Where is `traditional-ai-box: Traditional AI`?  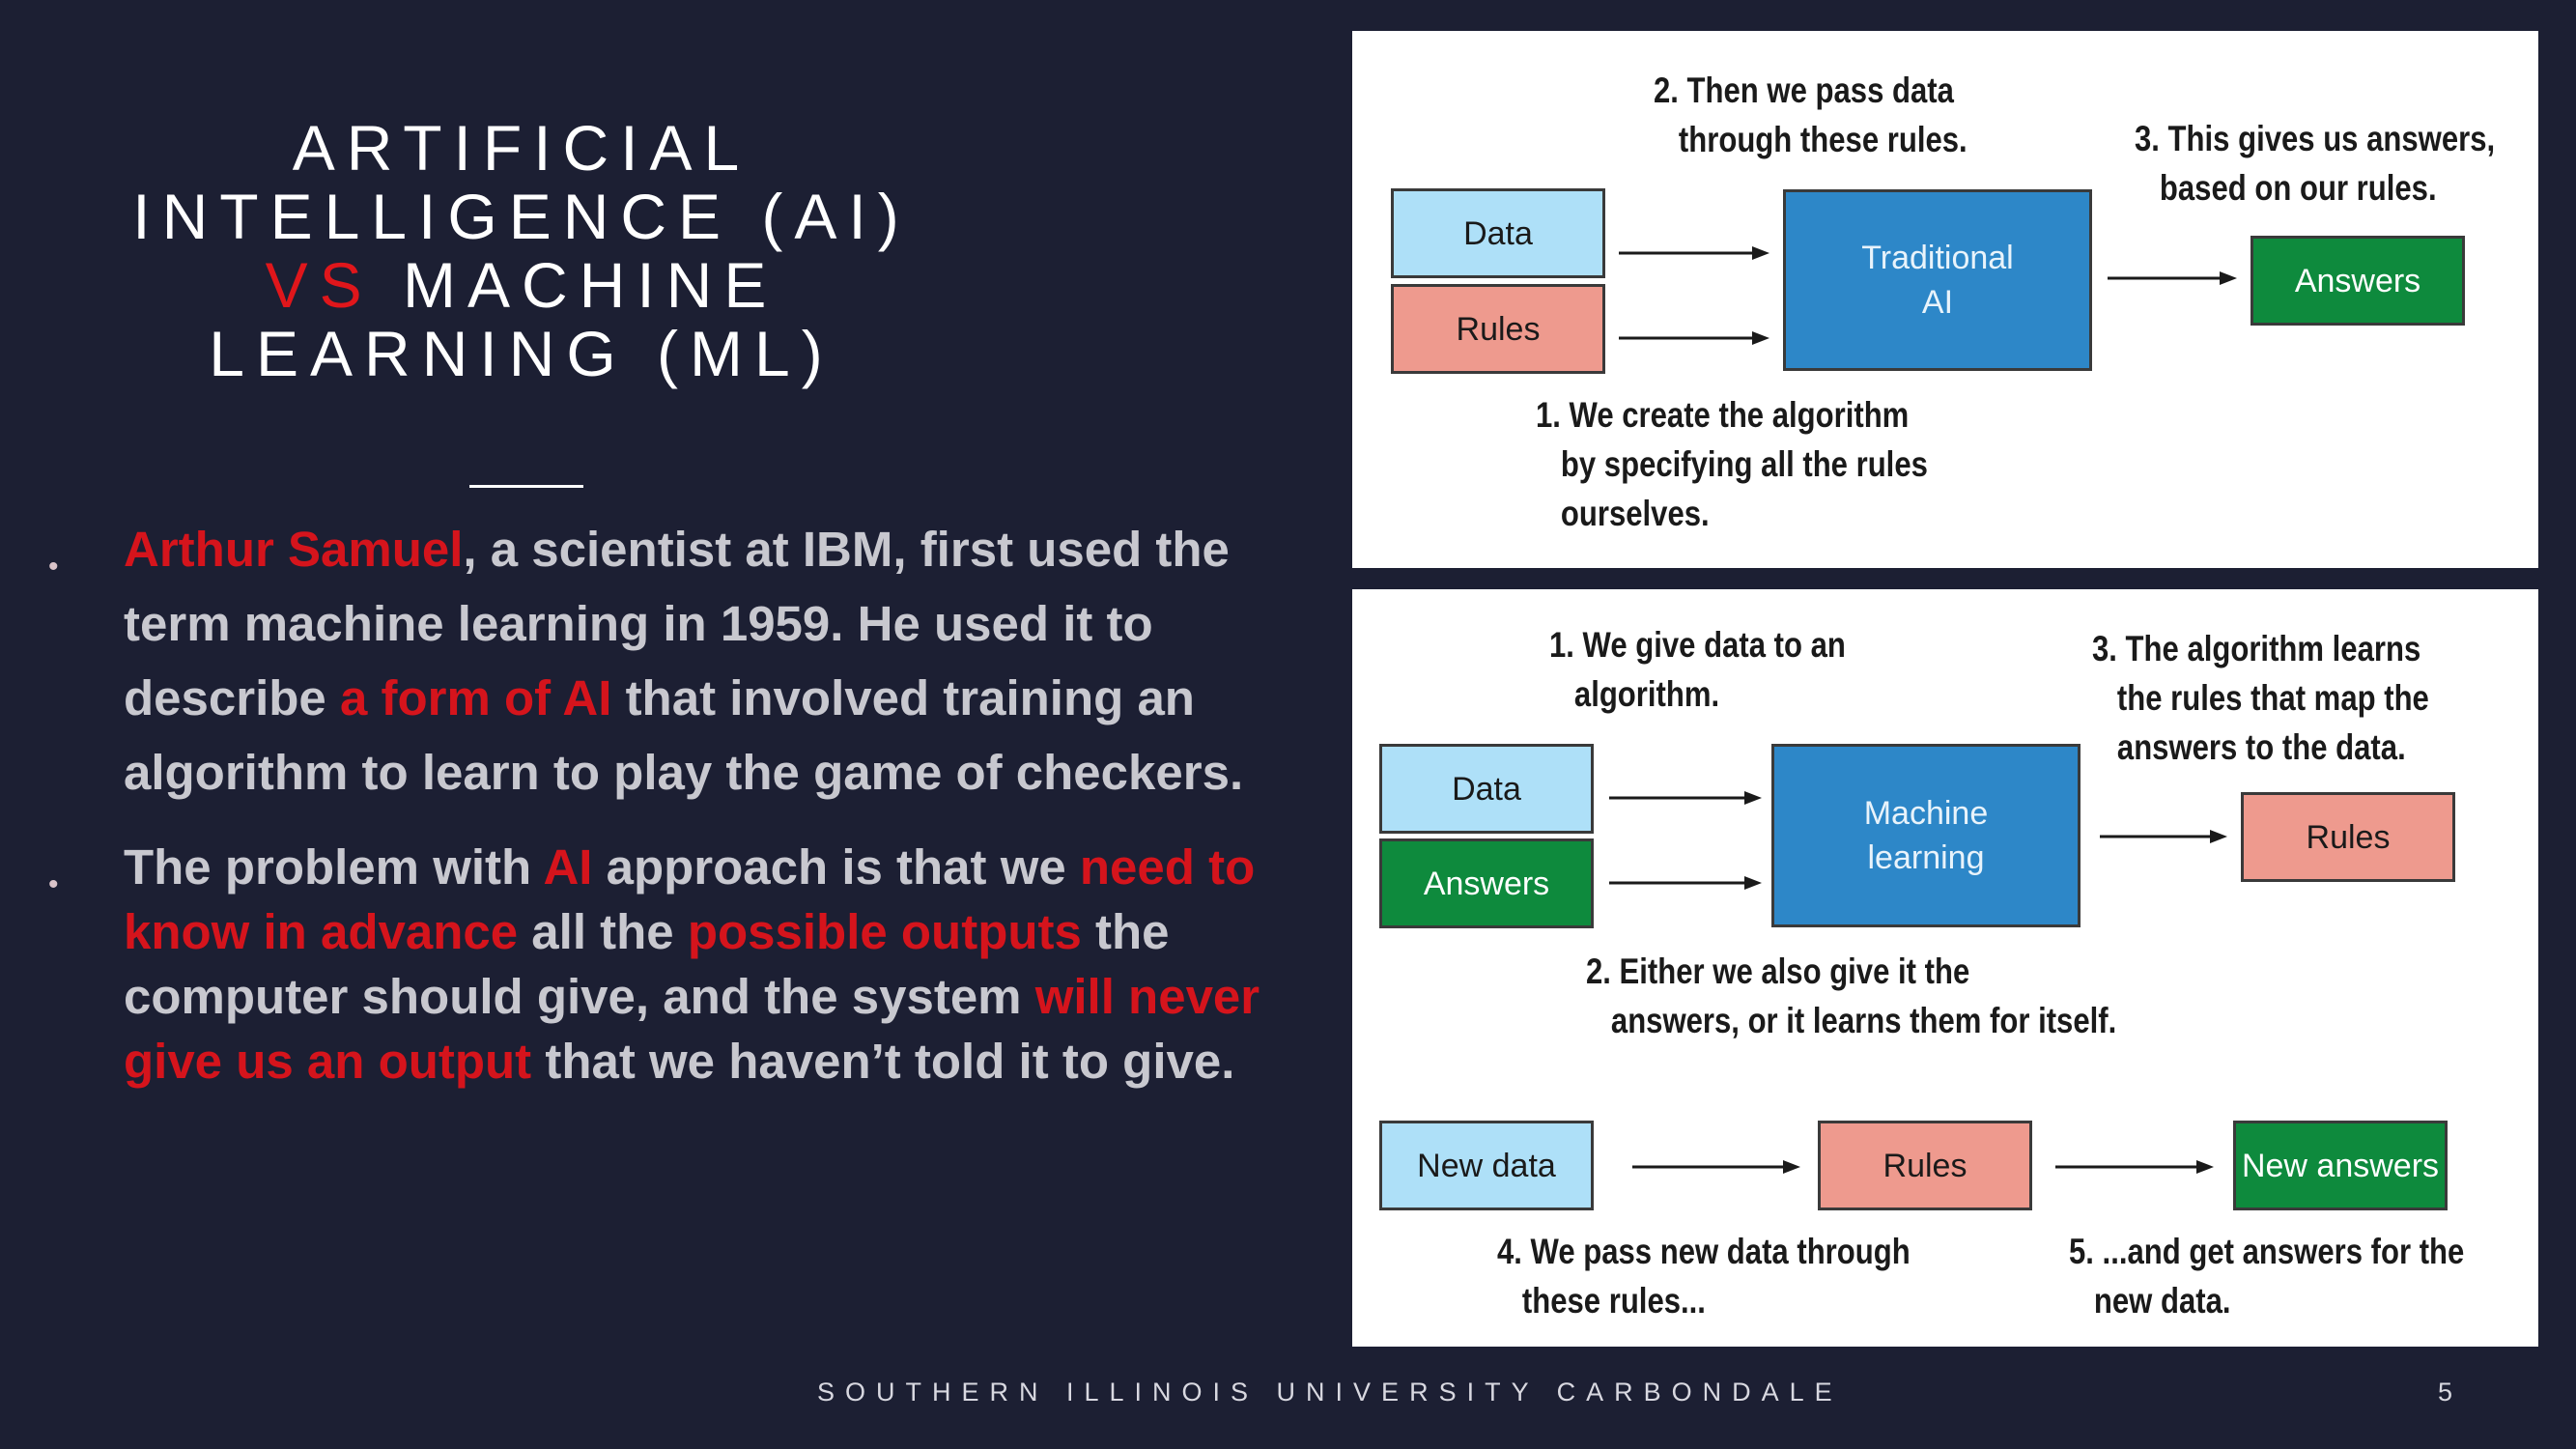
traditional-ai-box: Traditional AI is located at coordinates (1937, 280).